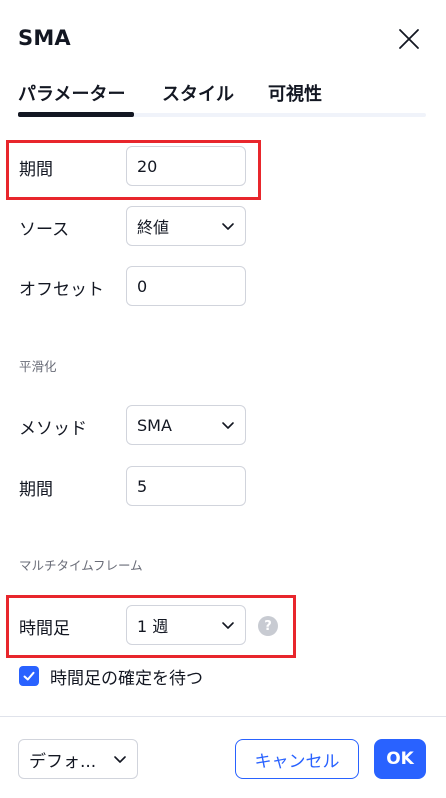 This screenshot has width=446, height=798. What do you see at coordinates (38, 366) in the screenshot?
I see `smoothing-section-title: 平滑化` at bounding box center [38, 366].